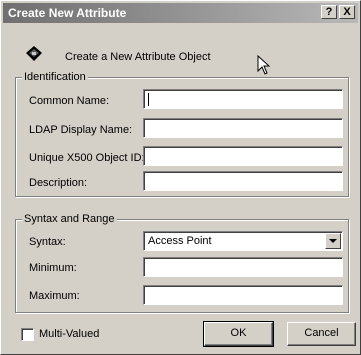 The height and width of the screenshot is (355, 361). I want to click on syntax-dropdown-button, so click(333, 241).